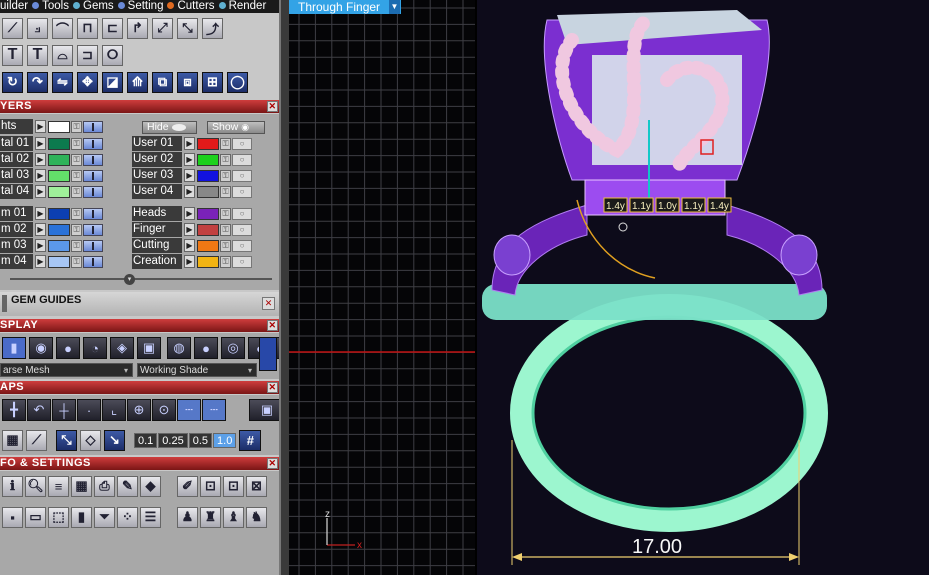  I want to click on display-mode-6-icon: ▣, so click(149, 348).